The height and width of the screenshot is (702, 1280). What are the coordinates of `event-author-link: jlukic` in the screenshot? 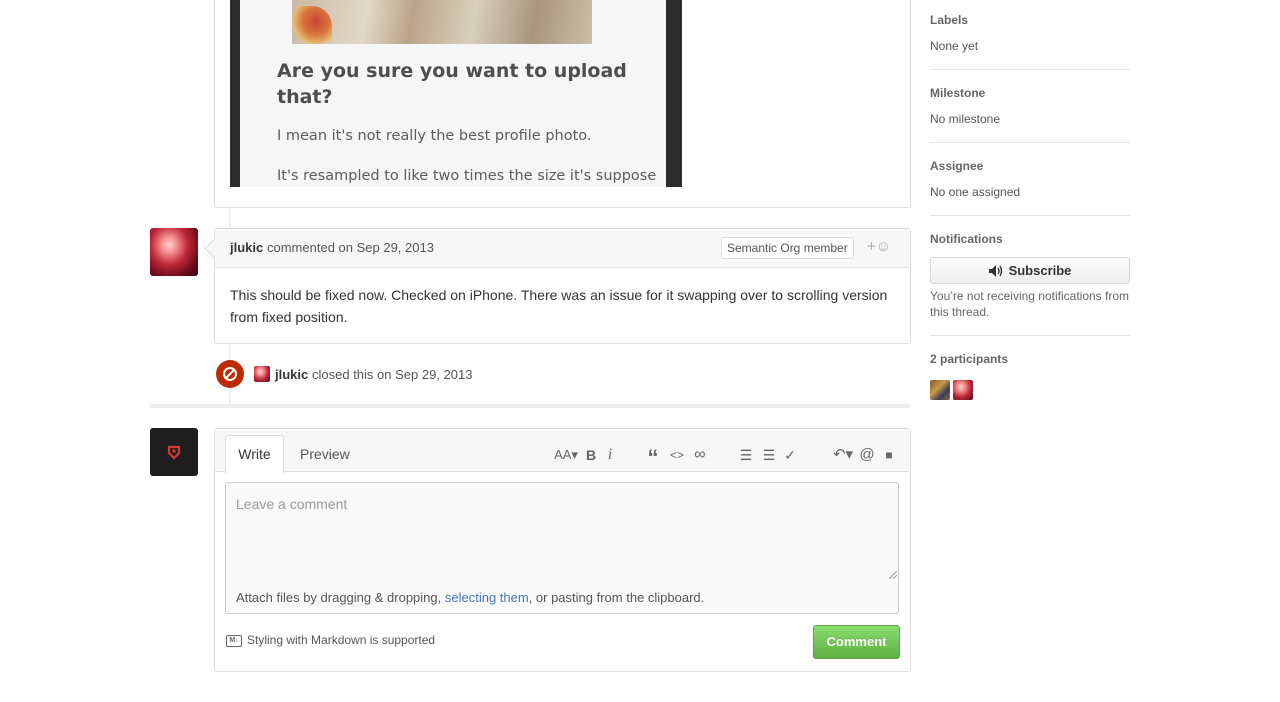 It's located at (291, 374).